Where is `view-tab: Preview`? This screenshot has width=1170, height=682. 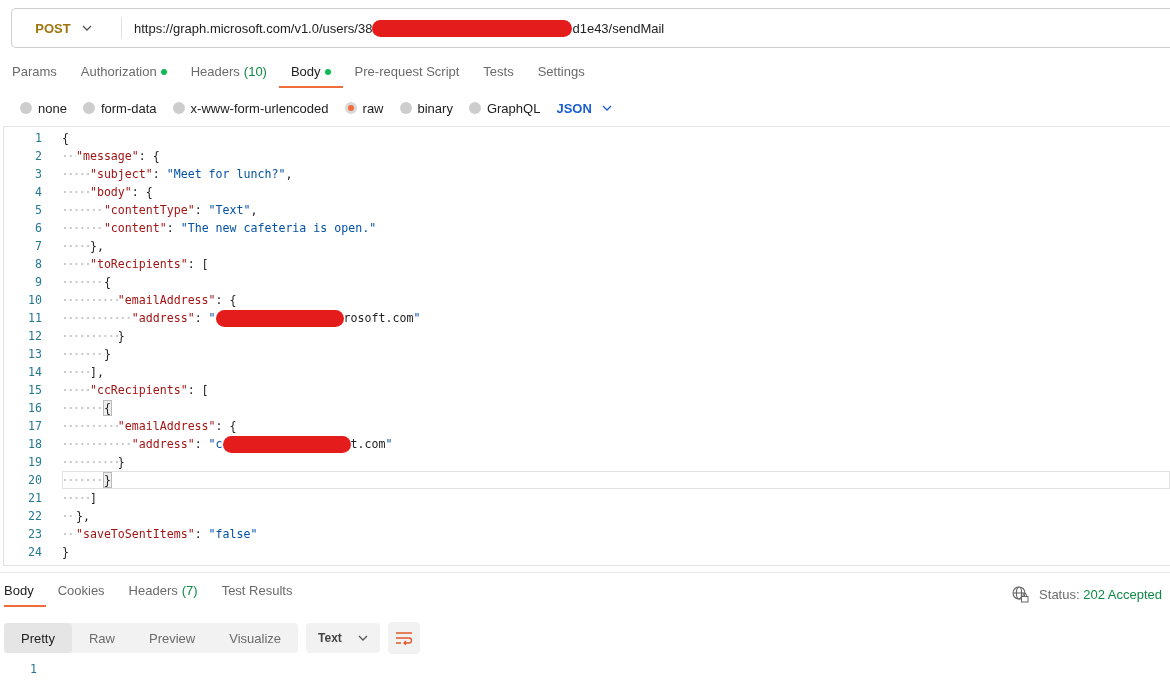
view-tab: Preview is located at coordinates (172, 638).